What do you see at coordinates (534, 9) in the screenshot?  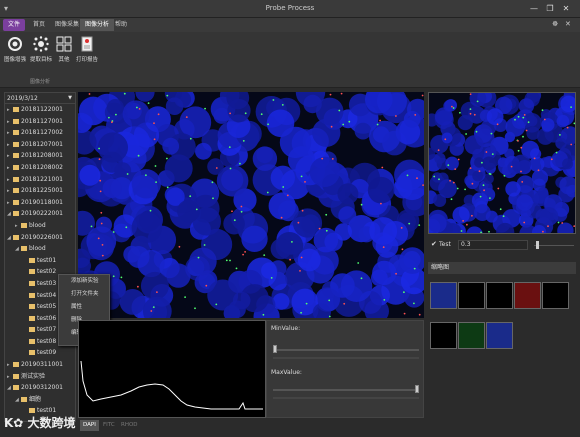 I see `minimize-icon: —` at bounding box center [534, 9].